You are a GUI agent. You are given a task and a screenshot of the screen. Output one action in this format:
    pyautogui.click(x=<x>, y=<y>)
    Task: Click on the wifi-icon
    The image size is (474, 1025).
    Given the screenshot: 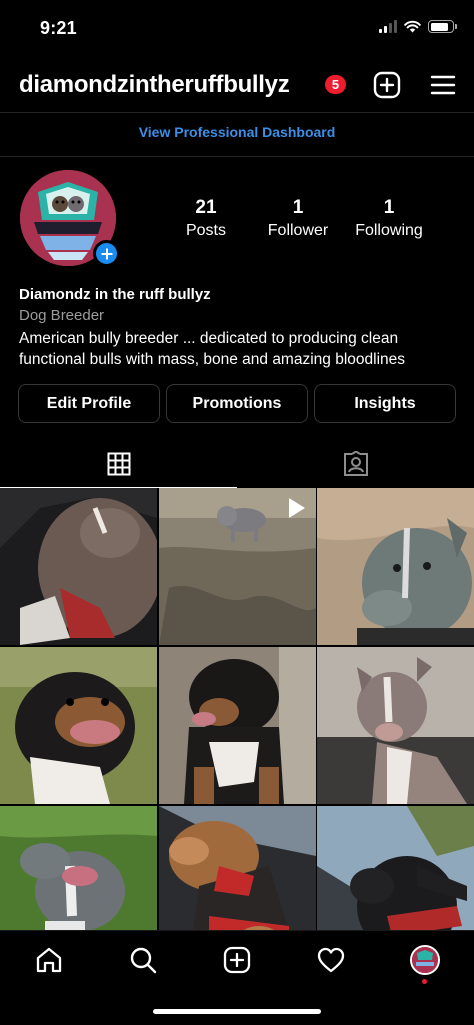 What is the action you would take?
    pyautogui.click(x=412, y=26)
    